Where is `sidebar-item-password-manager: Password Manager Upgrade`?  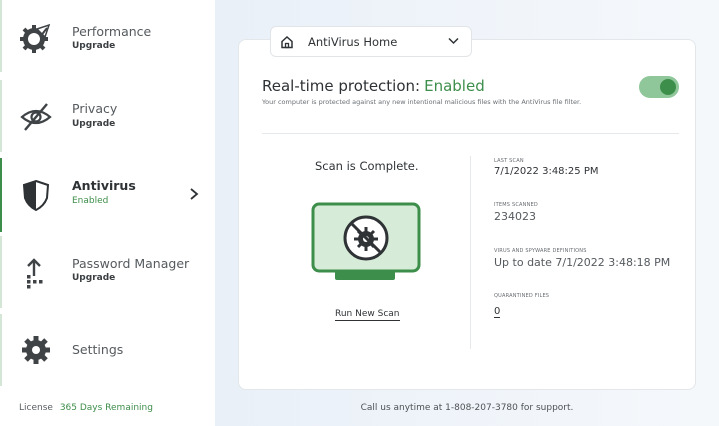 sidebar-item-password-manager: Password Manager Upgrade is located at coordinates (107, 272).